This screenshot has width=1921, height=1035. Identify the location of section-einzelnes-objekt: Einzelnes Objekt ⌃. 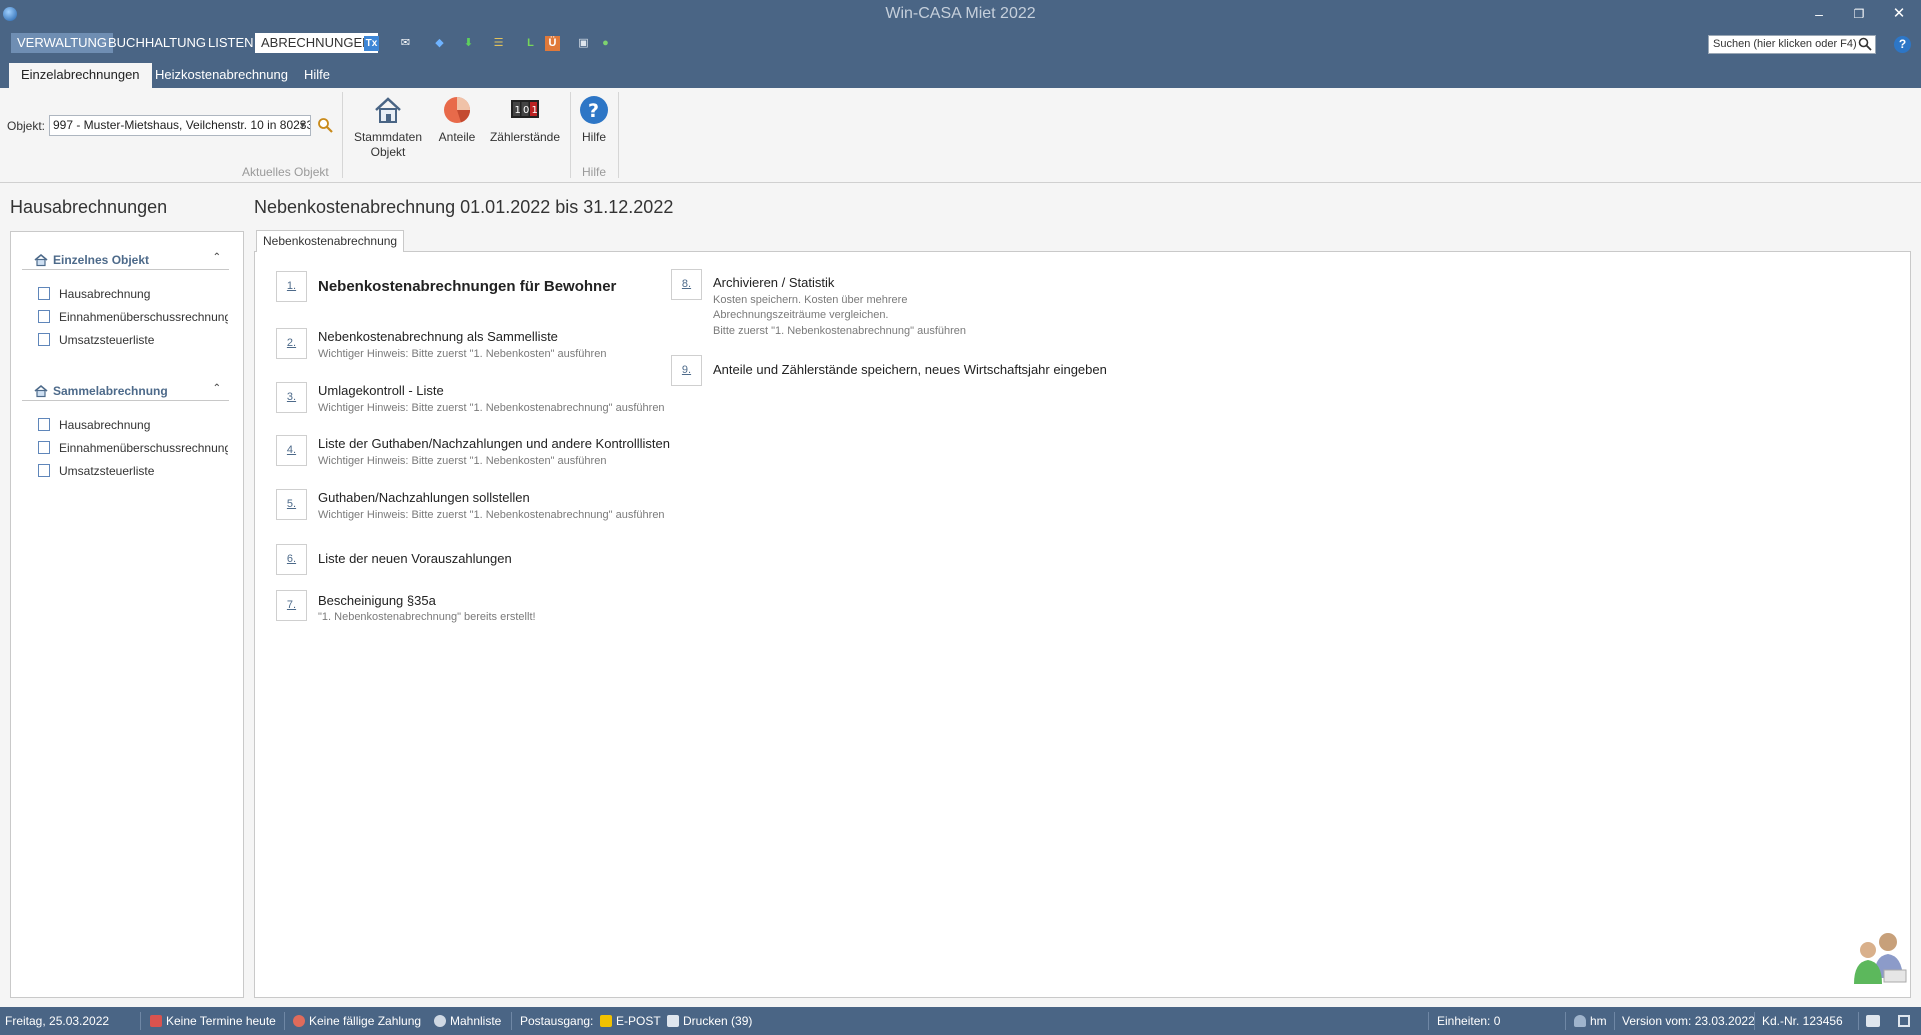
(125, 260).